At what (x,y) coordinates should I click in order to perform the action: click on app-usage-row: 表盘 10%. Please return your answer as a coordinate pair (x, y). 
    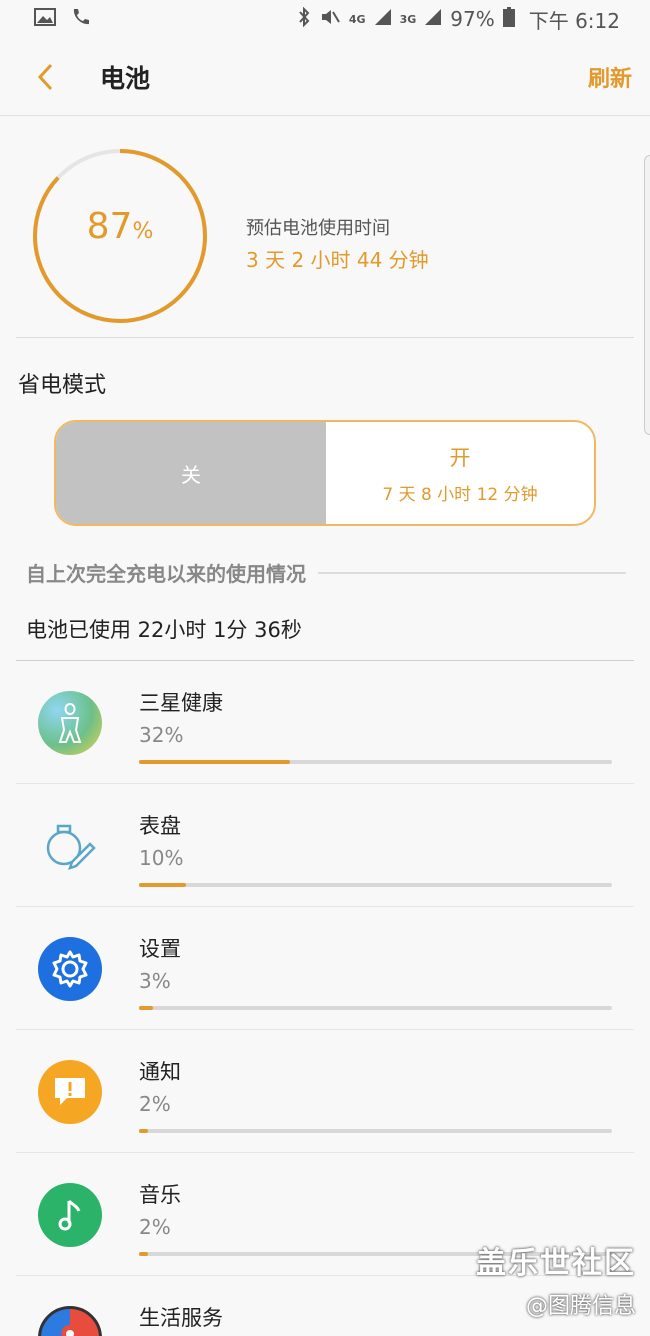
    Looking at the image, I should click on (325, 845).